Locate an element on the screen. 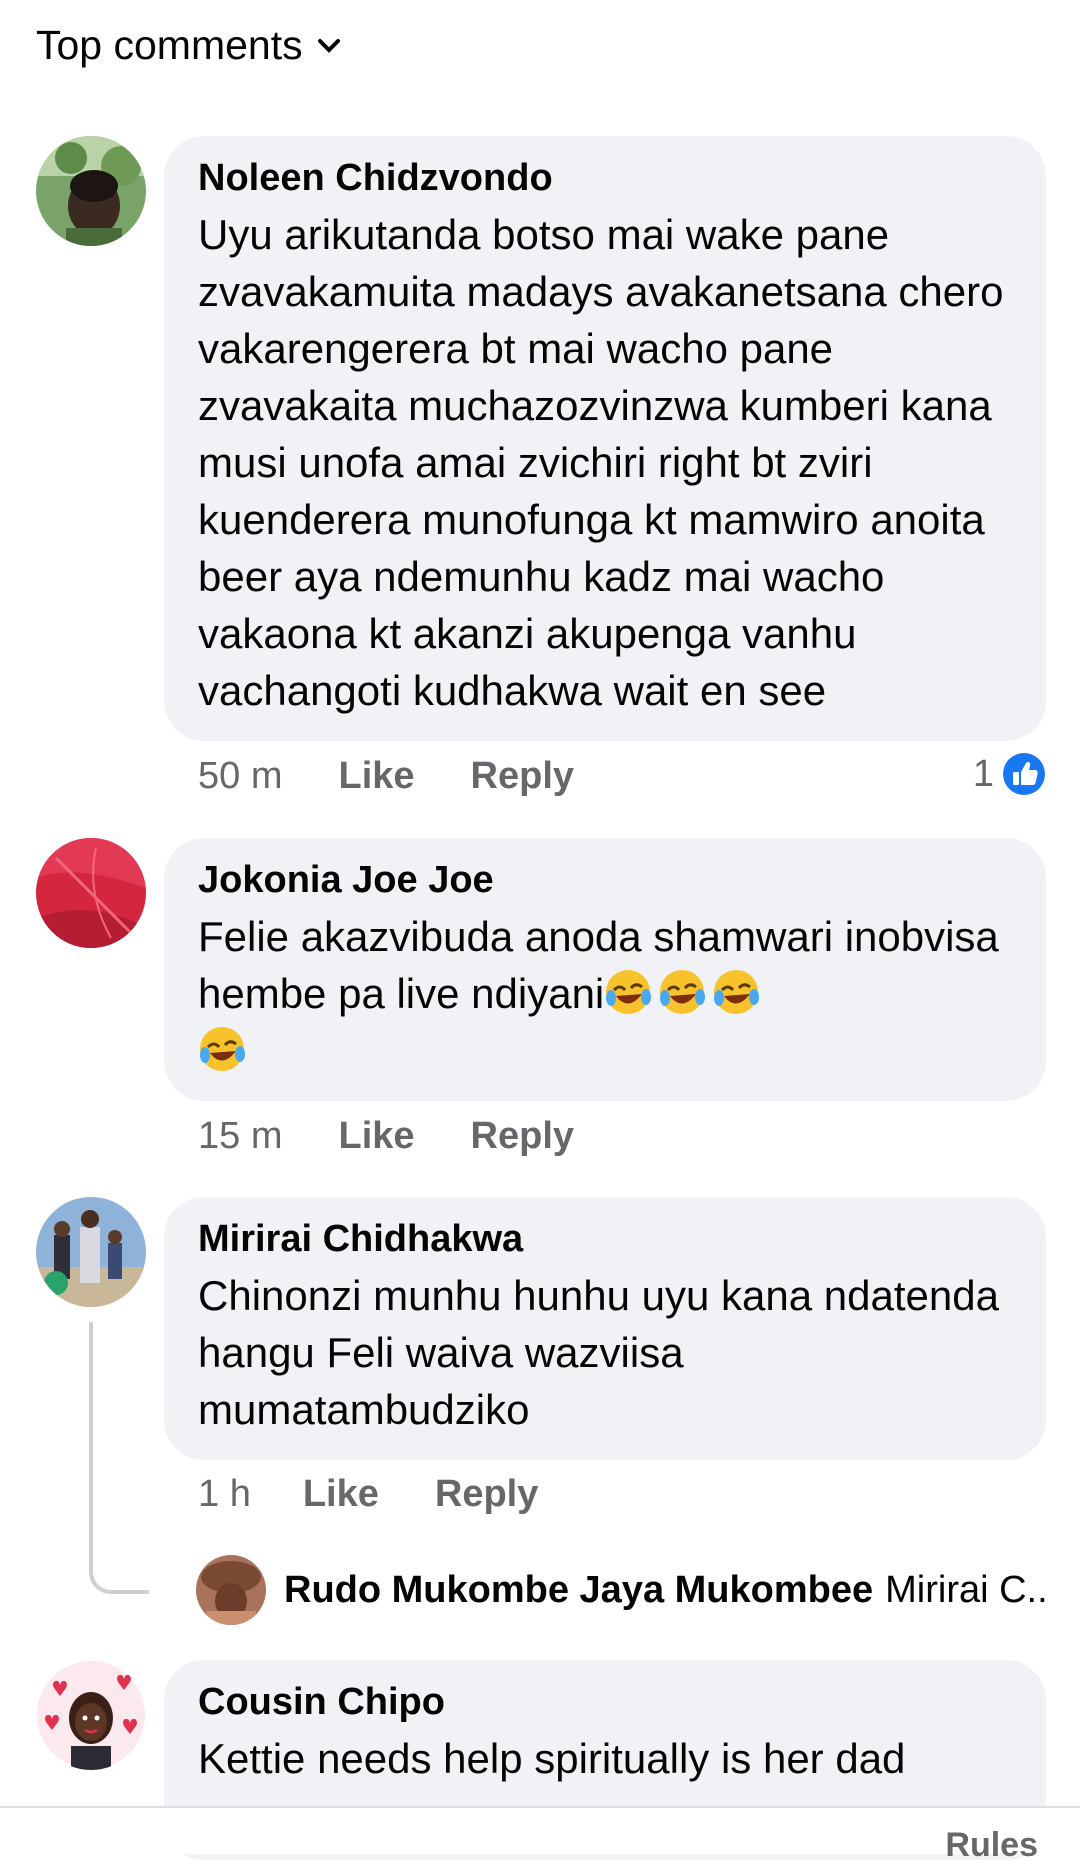 This screenshot has width=1080, height=1865. chevron-down-icon is located at coordinates (328, 45).